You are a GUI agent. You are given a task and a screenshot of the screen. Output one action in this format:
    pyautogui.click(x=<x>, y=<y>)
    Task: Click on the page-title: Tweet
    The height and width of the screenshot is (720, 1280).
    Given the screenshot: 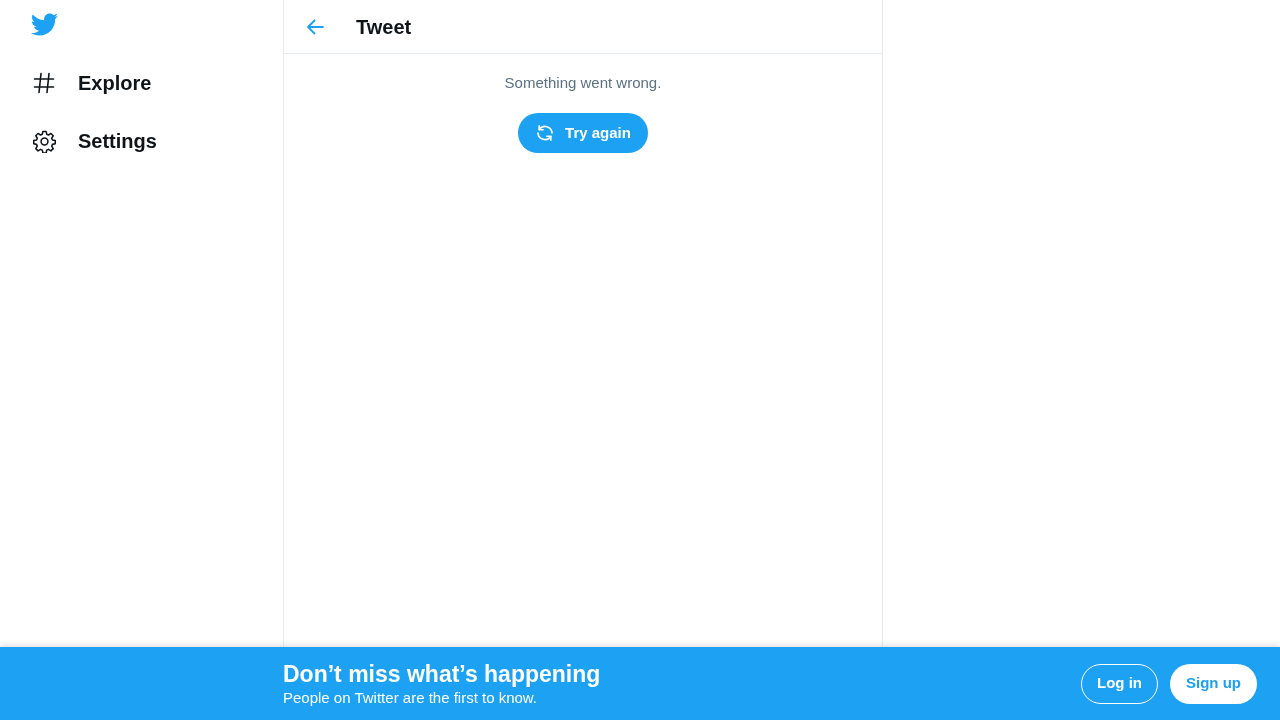 What is the action you would take?
    pyautogui.click(x=384, y=26)
    